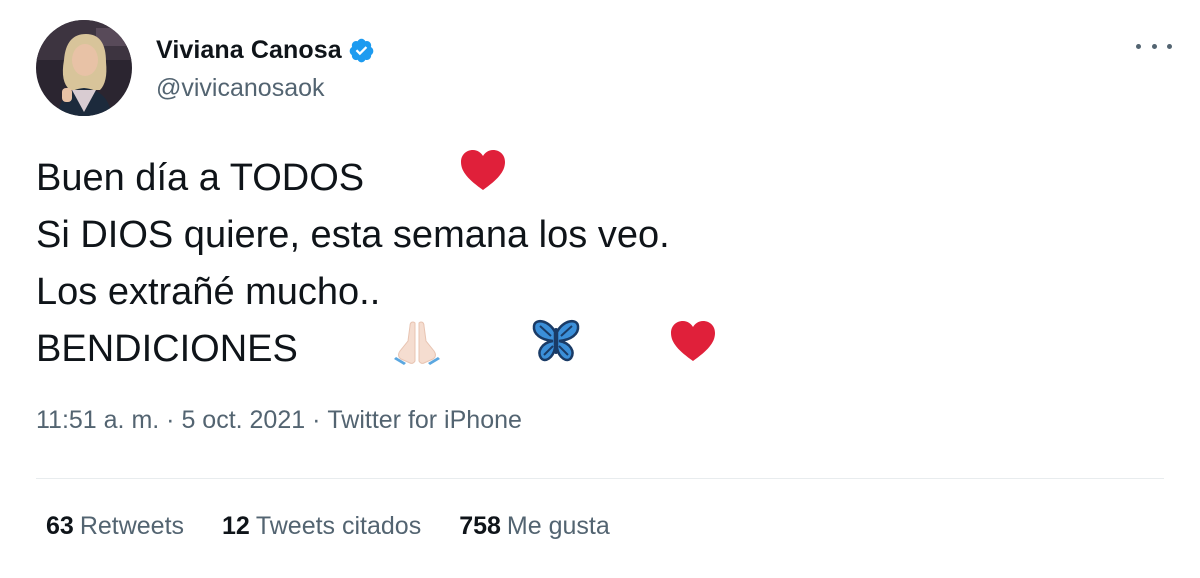 This screenshot has width=1200, height=578. What do you see at coordinates (353, 235) in the screenshot?
I see `tweet-line-text: Si DIOS quiere, esta semana los veo.` at bounding box center [353, 235].